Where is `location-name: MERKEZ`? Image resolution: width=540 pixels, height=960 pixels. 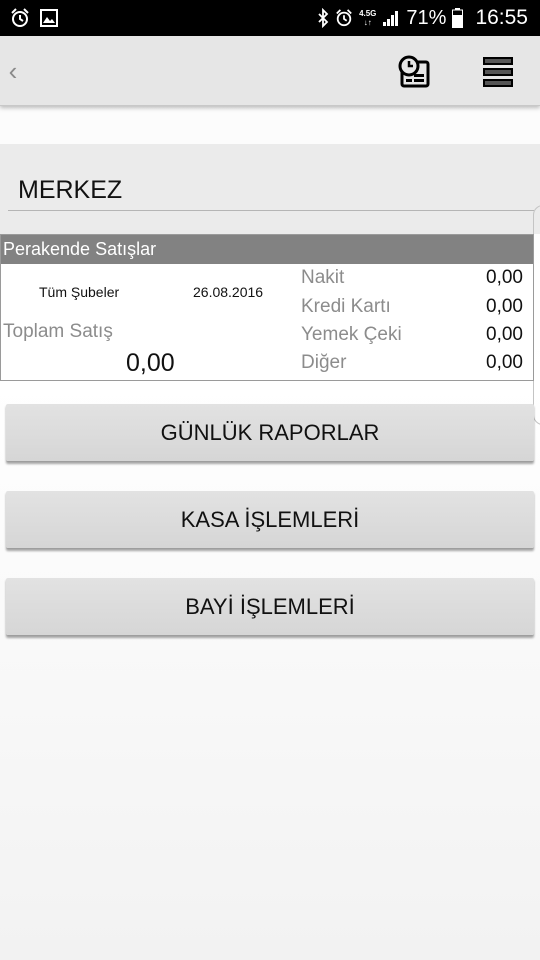 location-name: MERKEZ is located at coordinates (70, 190).